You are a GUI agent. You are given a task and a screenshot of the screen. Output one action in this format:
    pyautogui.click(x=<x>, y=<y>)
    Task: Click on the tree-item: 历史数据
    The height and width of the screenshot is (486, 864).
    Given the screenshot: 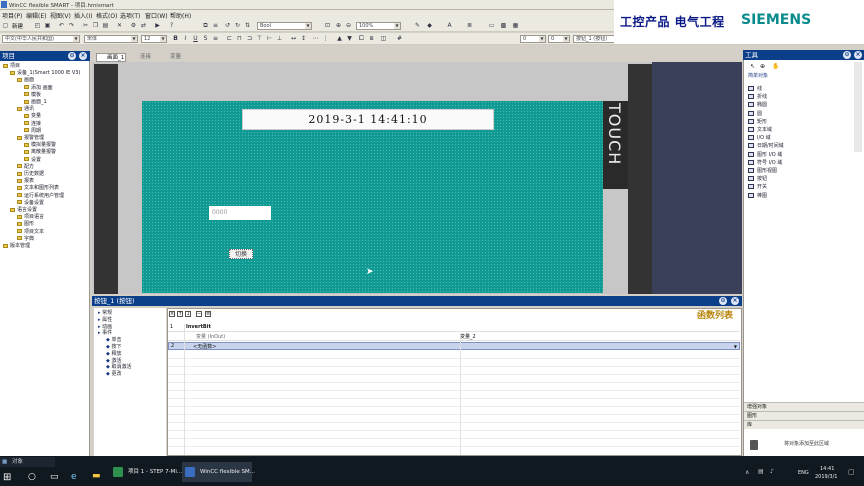 What is the action you would take?
    pyautogui.click(x=30, y=174)
    